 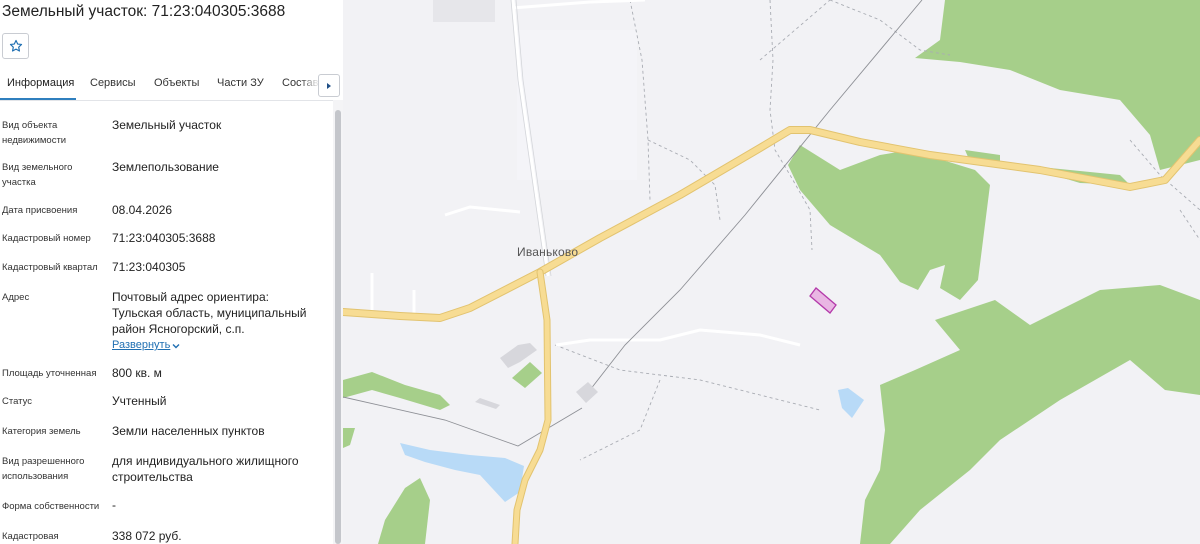 What do you see at coordinates (137, 373) in the screenshot?
I see `field-value-area: 800 кв. м` at bounding box center [137, 373].